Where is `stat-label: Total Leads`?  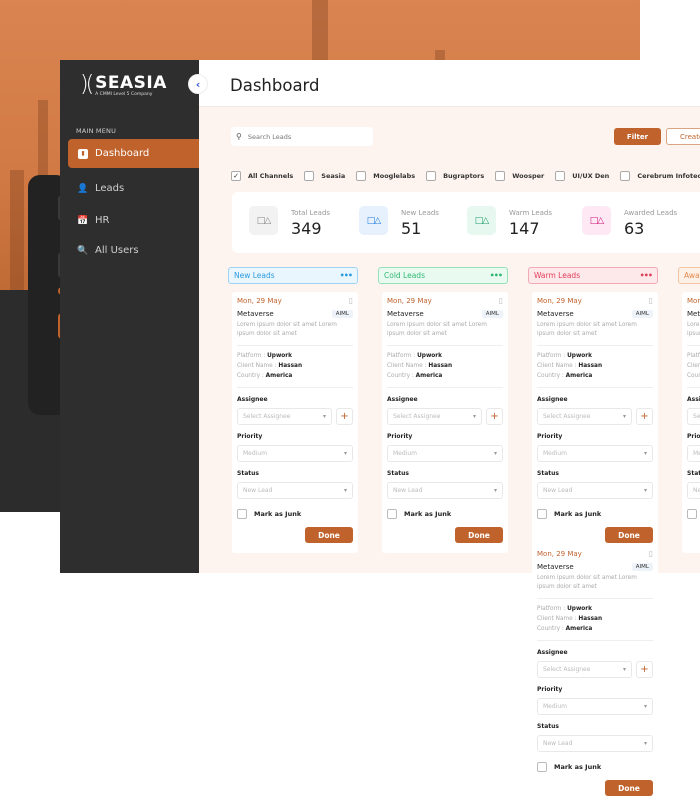 stat-label: Total Leads is located at coordinates (311, 213).